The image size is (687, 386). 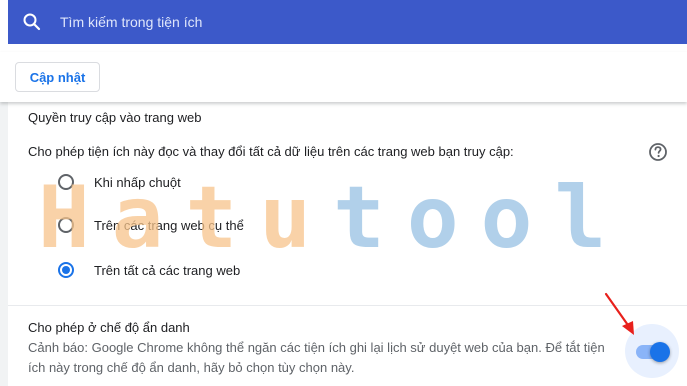 I want to click on radio-label: Khi nhấp chuột, so click(x=137, y=182).